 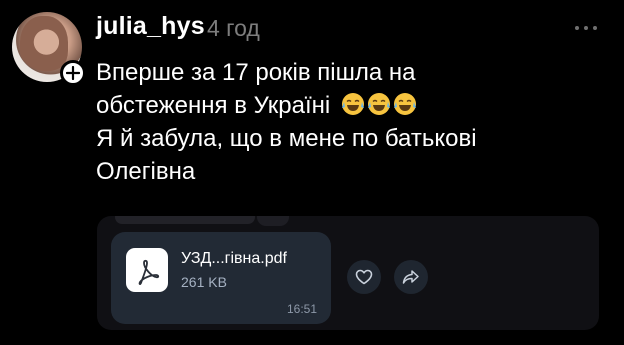 I want to click on forward-arrow-icon, so click(x=410, y=277).